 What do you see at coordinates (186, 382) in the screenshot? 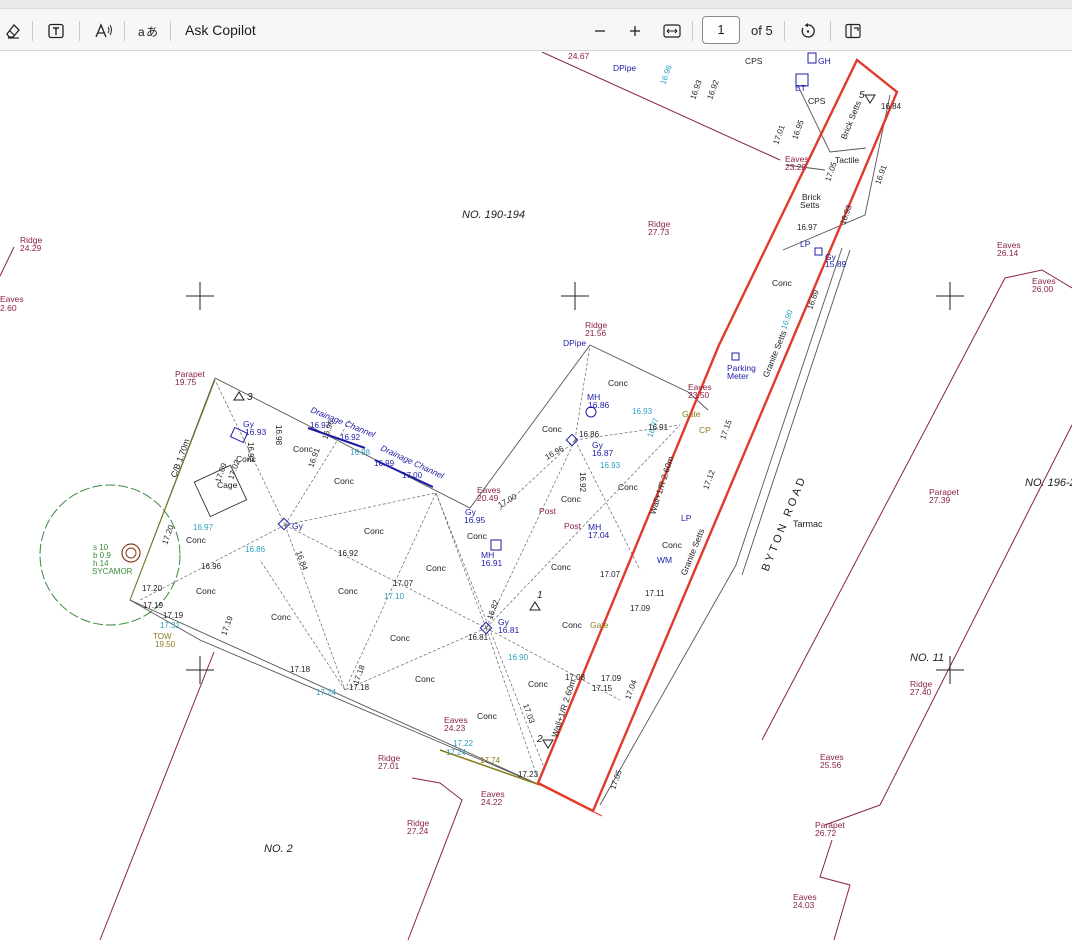
I see `roof-value: 19.75` at bounding box center [186, 382].